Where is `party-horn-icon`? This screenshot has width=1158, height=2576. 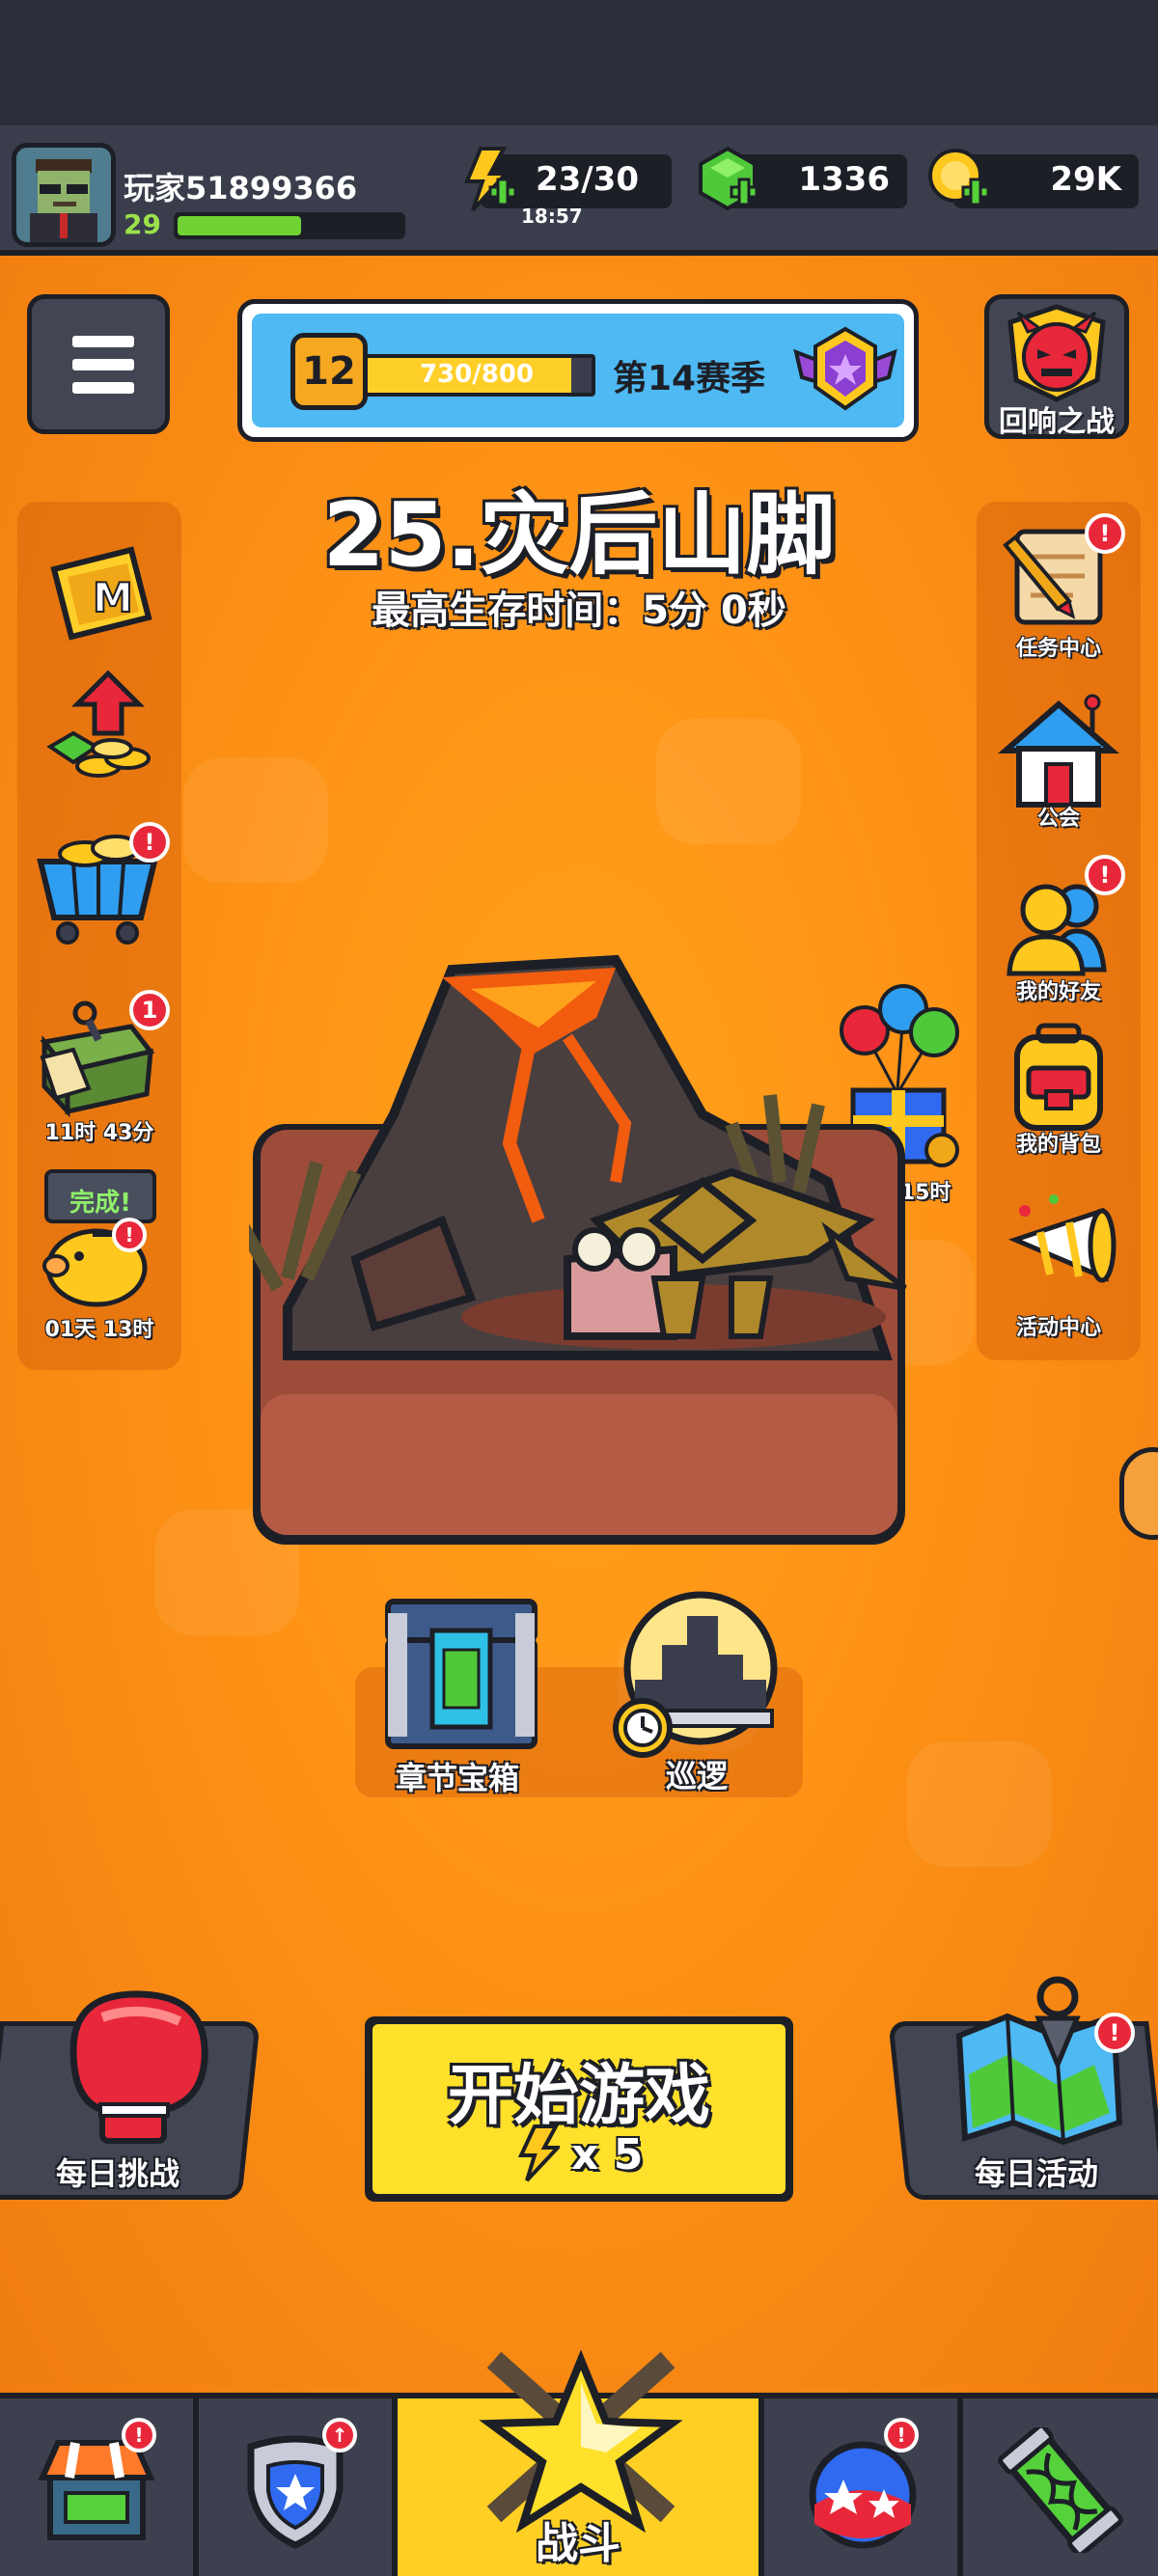 party-horn-icon is located at coordinates (1058, 1245).